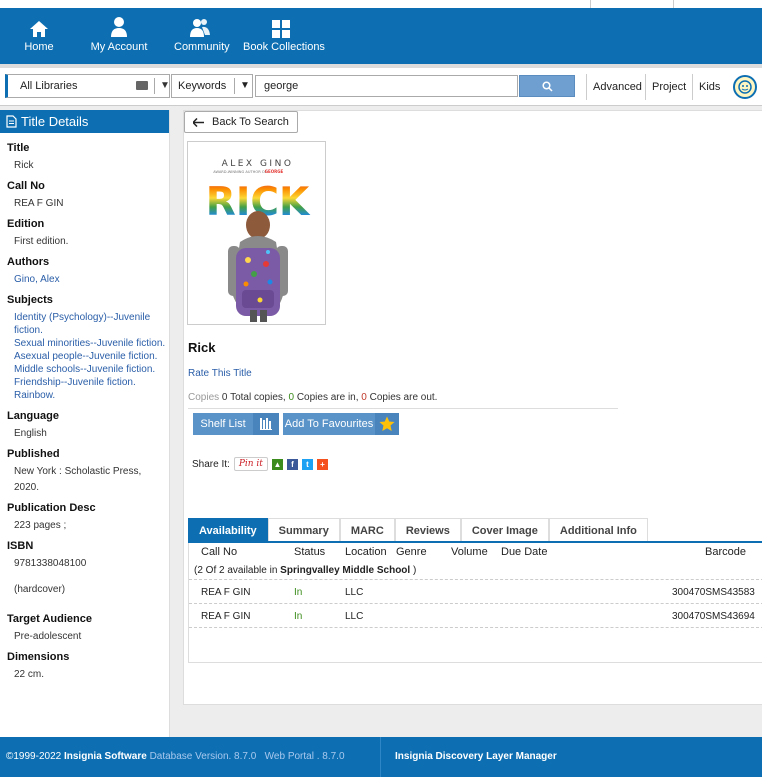 This screenshot has height=777, width=762. Describe the element at coordinates (475, 591) in the screenshot. I see `table-row: REA F GIN In LLC 300470SMS43583` at that location.